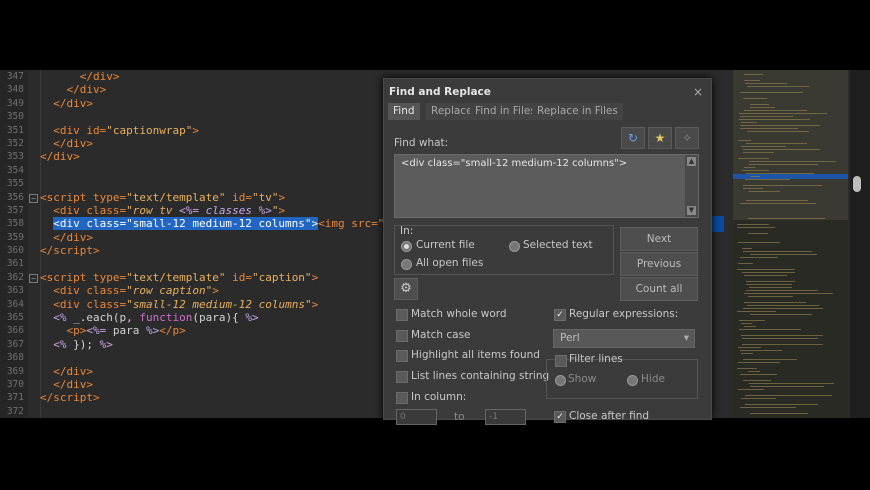  I want to click on line-number: 365, so click(15, 318).